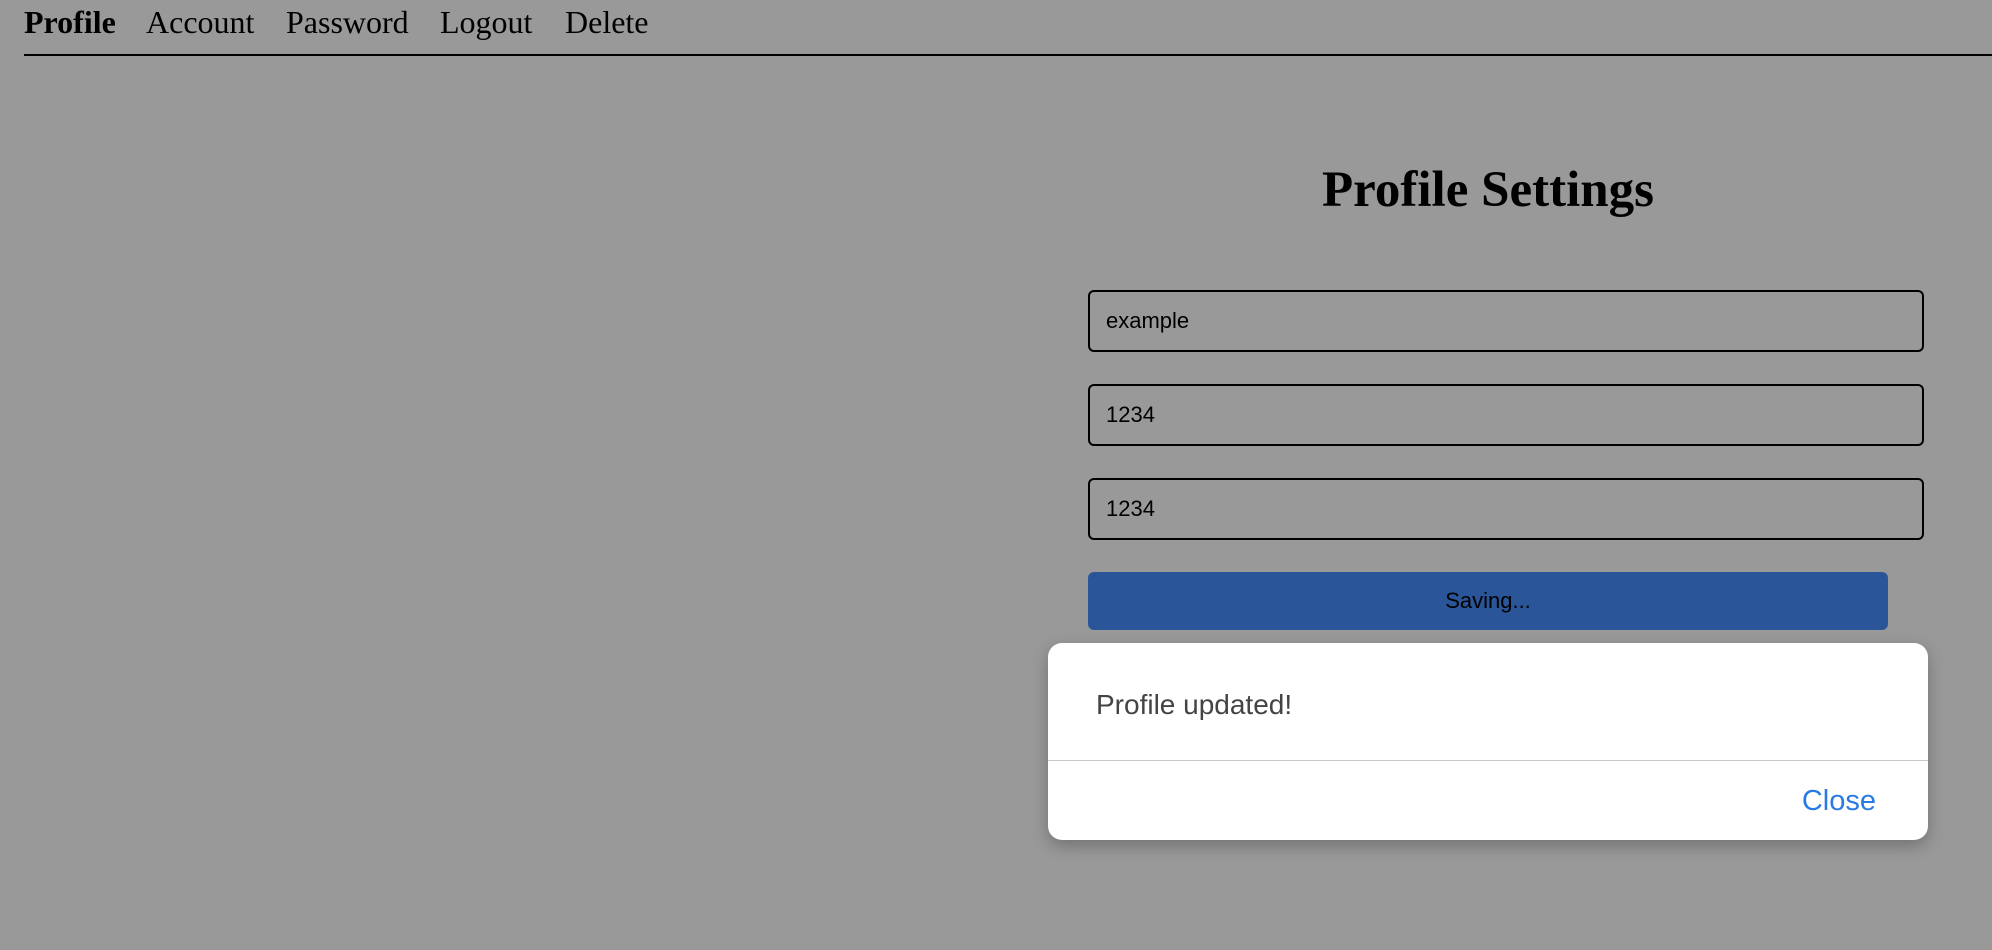  Describe the element at coordinates (200, 22) in the screenshot. I see `nav-account-link: Account` at that location.